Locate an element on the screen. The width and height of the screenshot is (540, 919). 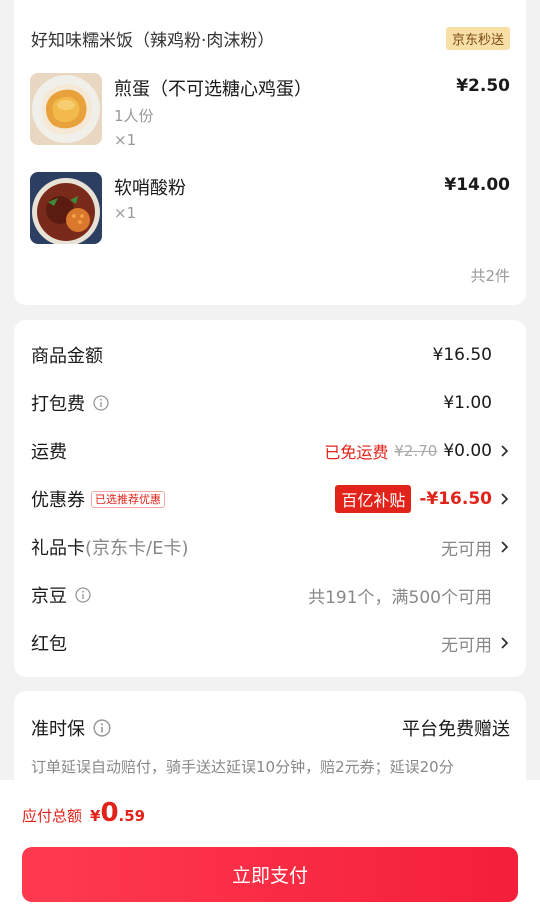
free-shipping-note: 已免运费 is located at coordinates (356, 452).